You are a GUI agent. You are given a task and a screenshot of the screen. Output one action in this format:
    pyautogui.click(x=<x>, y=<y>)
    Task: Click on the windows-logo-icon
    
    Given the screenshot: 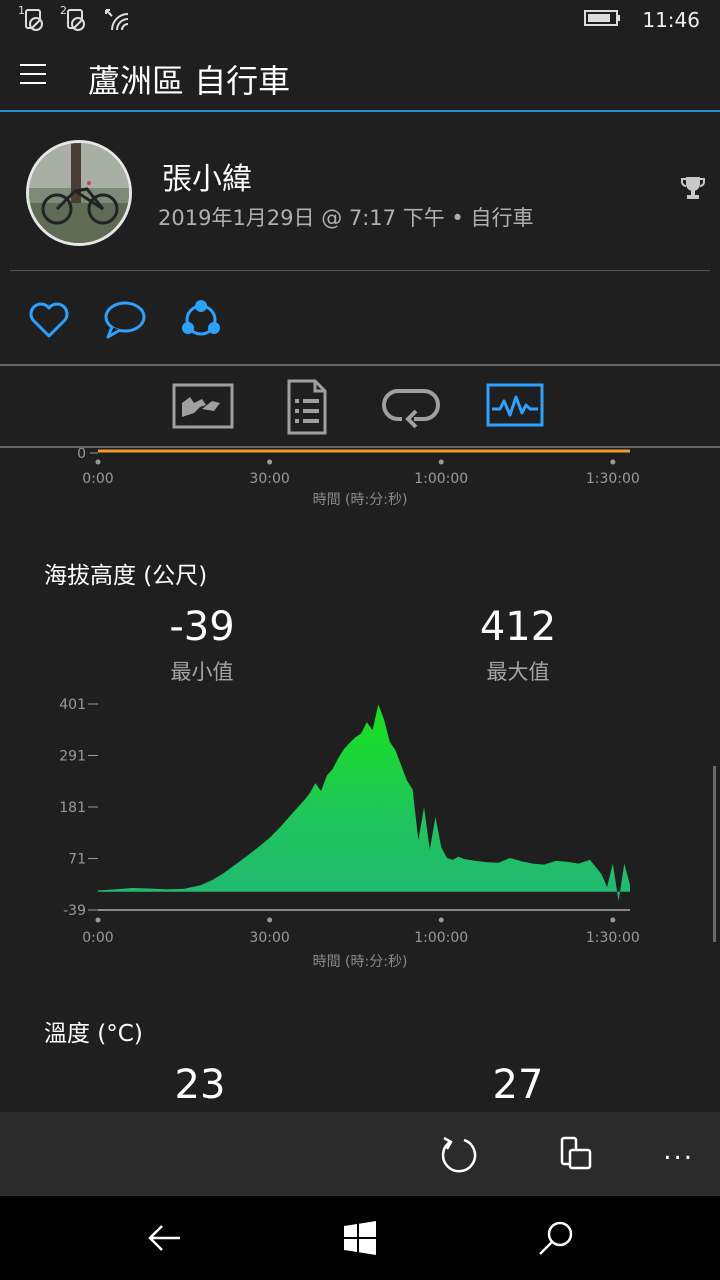 What is the action you would take?
    pyautogui.click(x=360, y=1238)
    